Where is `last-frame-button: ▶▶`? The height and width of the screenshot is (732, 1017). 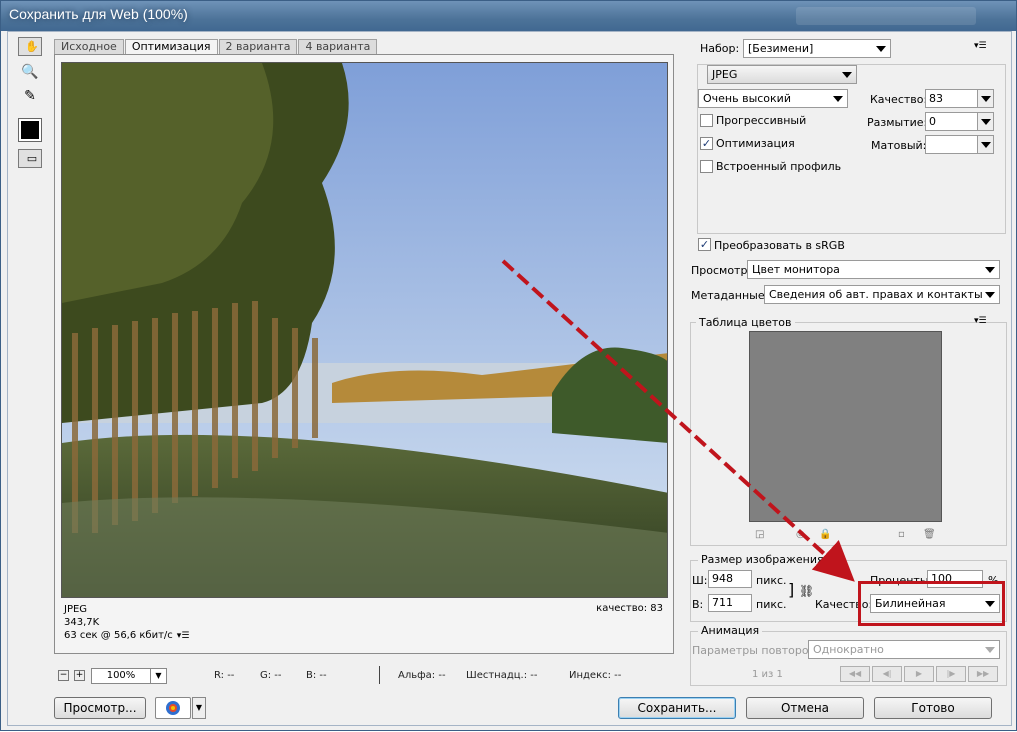 last-frame-button: ▶▶ is located at coordinates (983, 674).